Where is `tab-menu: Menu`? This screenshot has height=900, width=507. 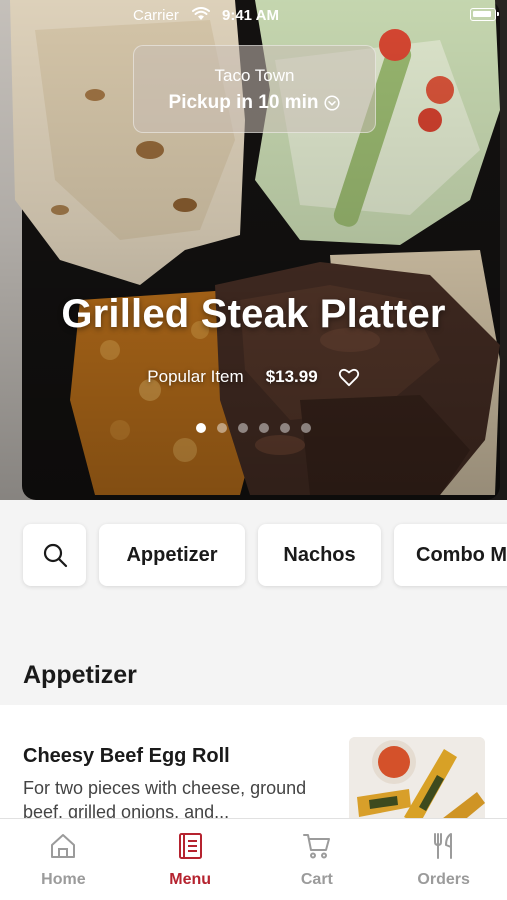 tab-menu: Menu is located at coordinates (190, 859).